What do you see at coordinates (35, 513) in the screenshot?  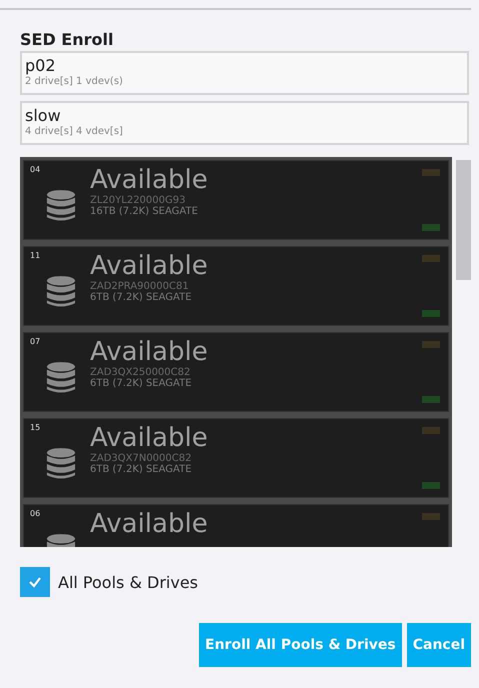 I see `slot-number: 06` at bounding box center [35, 513].